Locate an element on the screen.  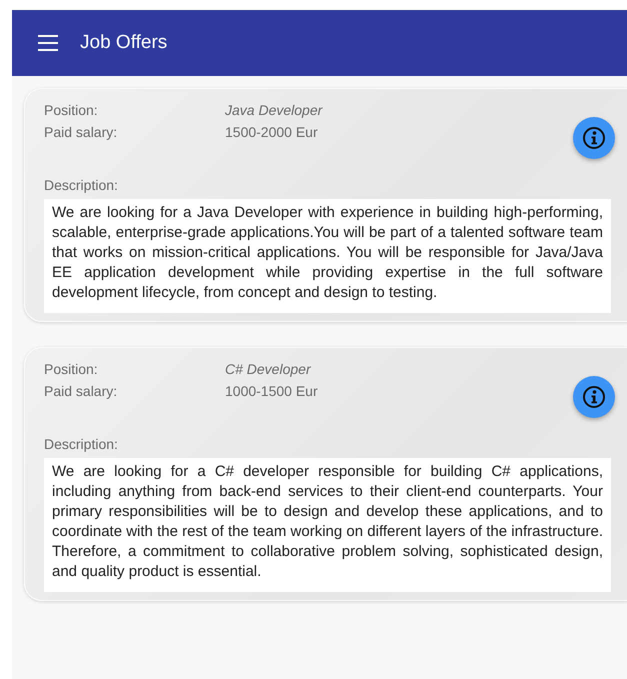
position-value: Java Developer is located at coordinates (273, 110).